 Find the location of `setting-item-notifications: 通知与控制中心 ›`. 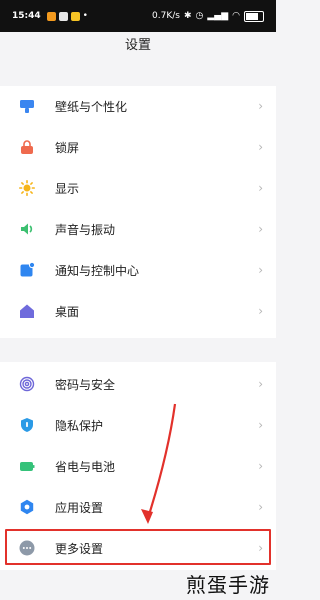

setting-item-notifications: 通知与控制中心 › is located at coordinates (138, 270).